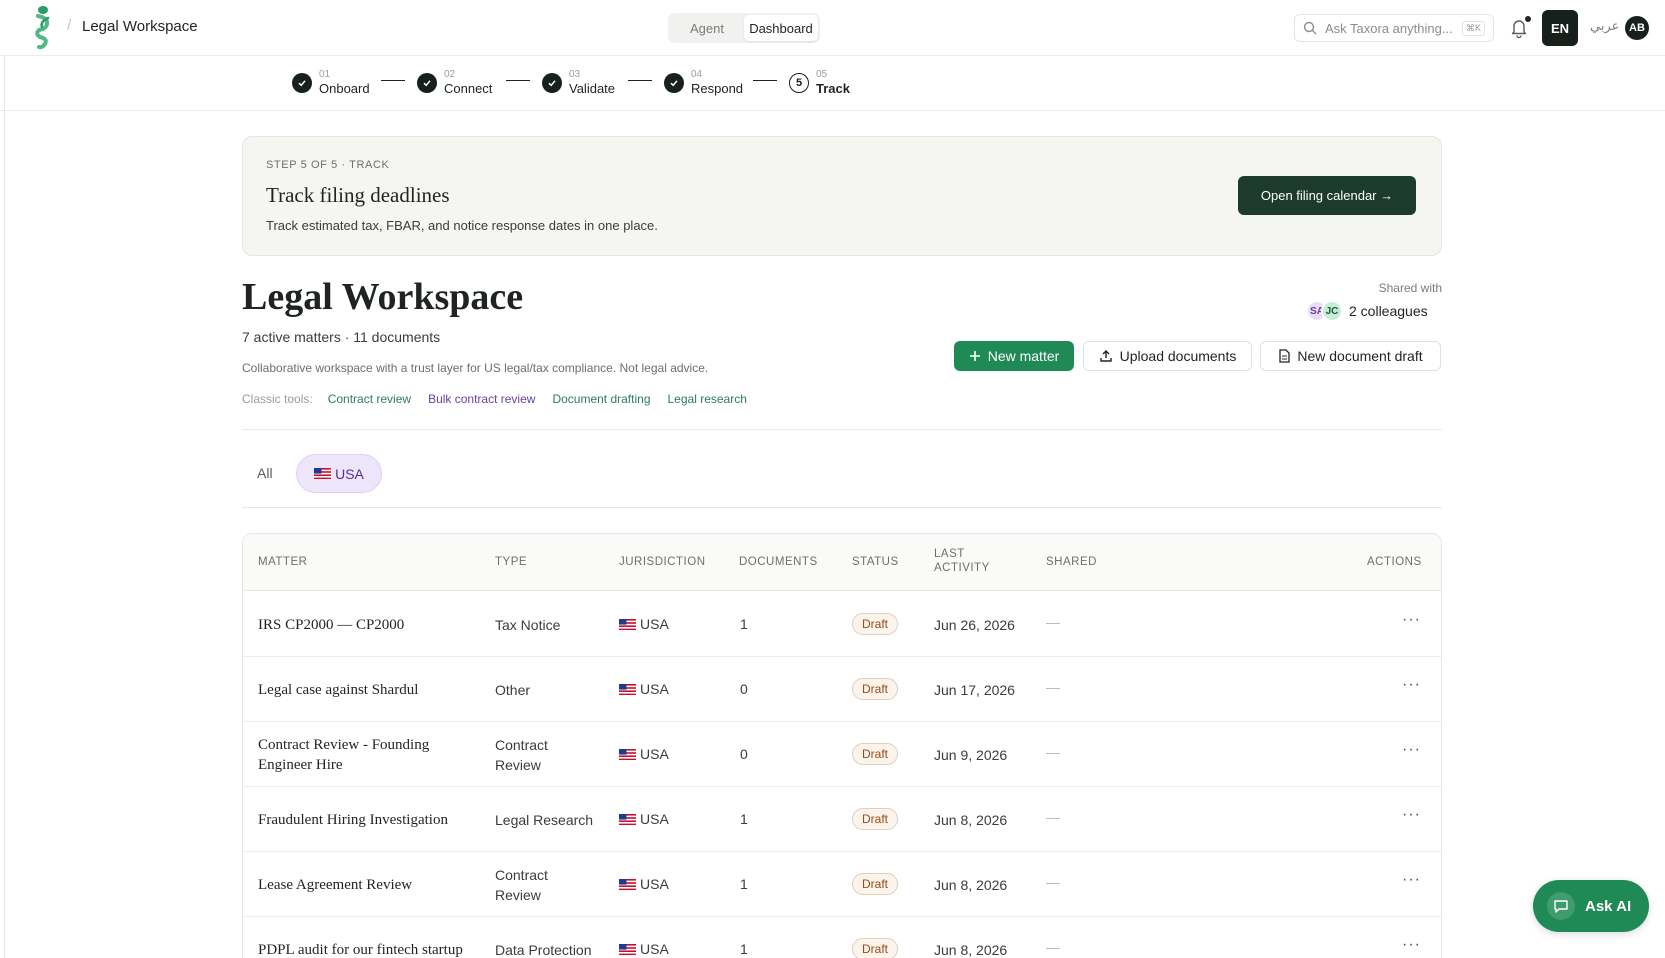 The height and width of the screenshot is (958, 1665). What do you see at coordinates (365, 943) in the screenshot?
I see `matter-name: PDPL audit for our fintech startup` at bounding box center [365, 943].